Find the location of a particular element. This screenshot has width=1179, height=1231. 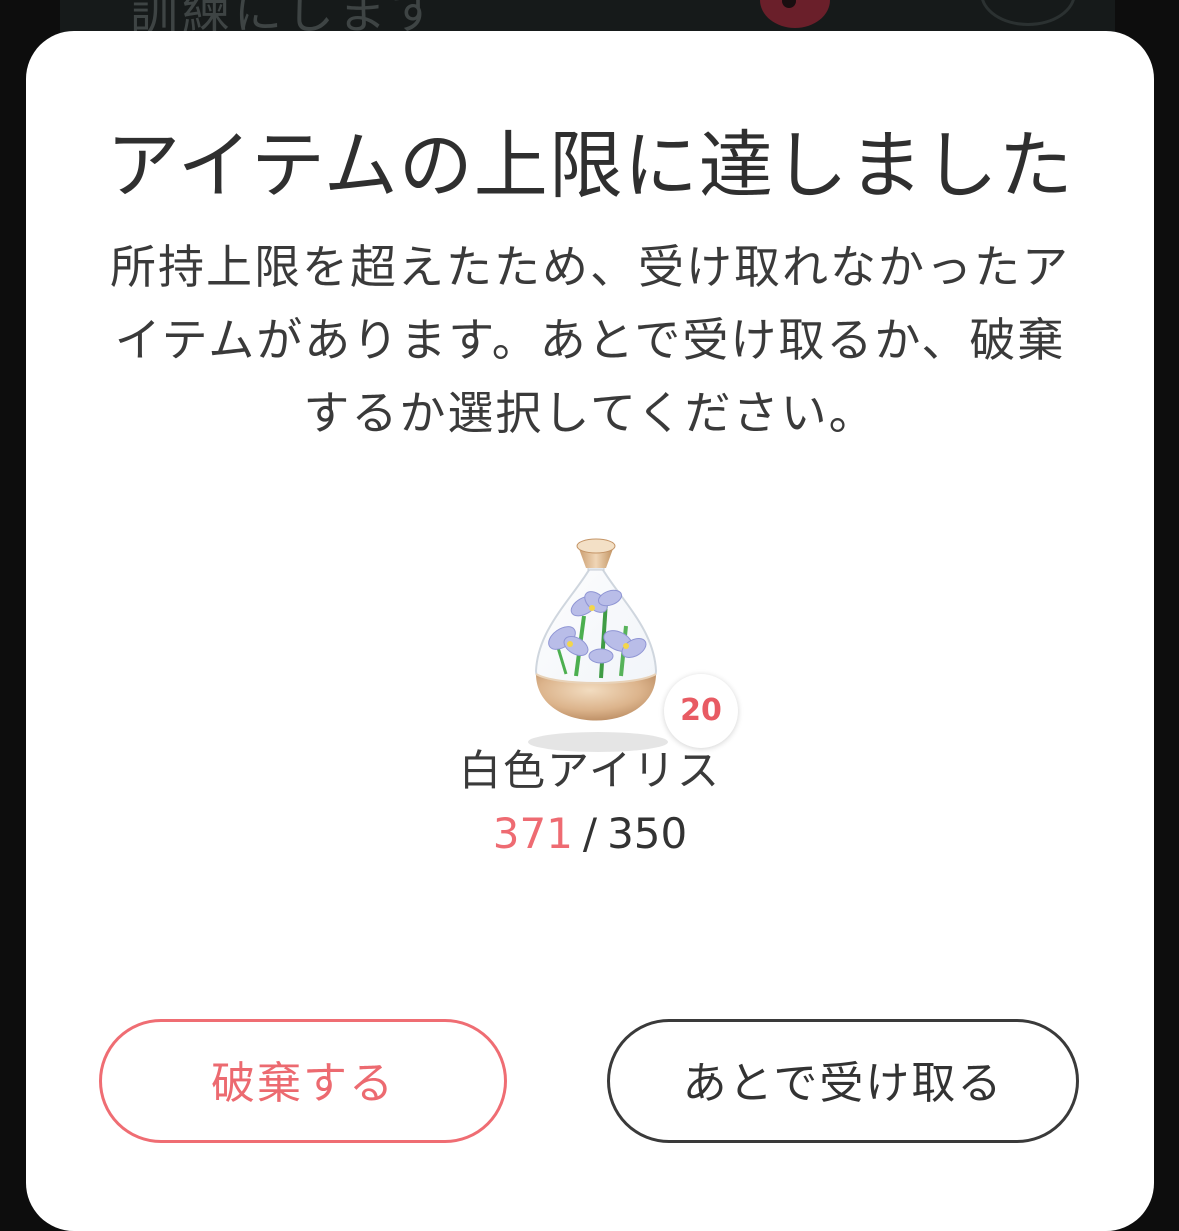

max-count: 350 is located at coordinates (647, 833).